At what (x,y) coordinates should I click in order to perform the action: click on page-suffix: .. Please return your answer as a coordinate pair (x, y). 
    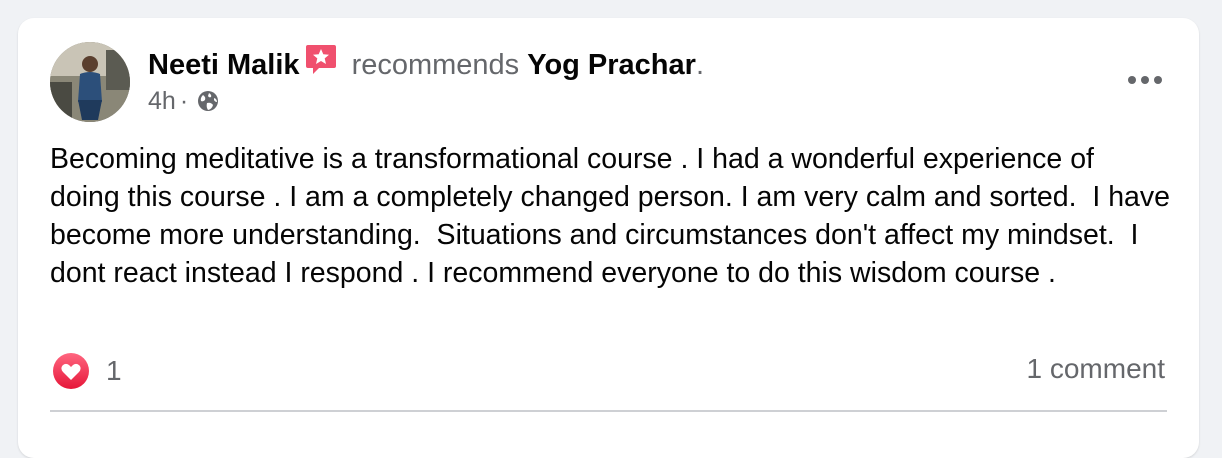
    Looking at the image, I should click on (700, 65).